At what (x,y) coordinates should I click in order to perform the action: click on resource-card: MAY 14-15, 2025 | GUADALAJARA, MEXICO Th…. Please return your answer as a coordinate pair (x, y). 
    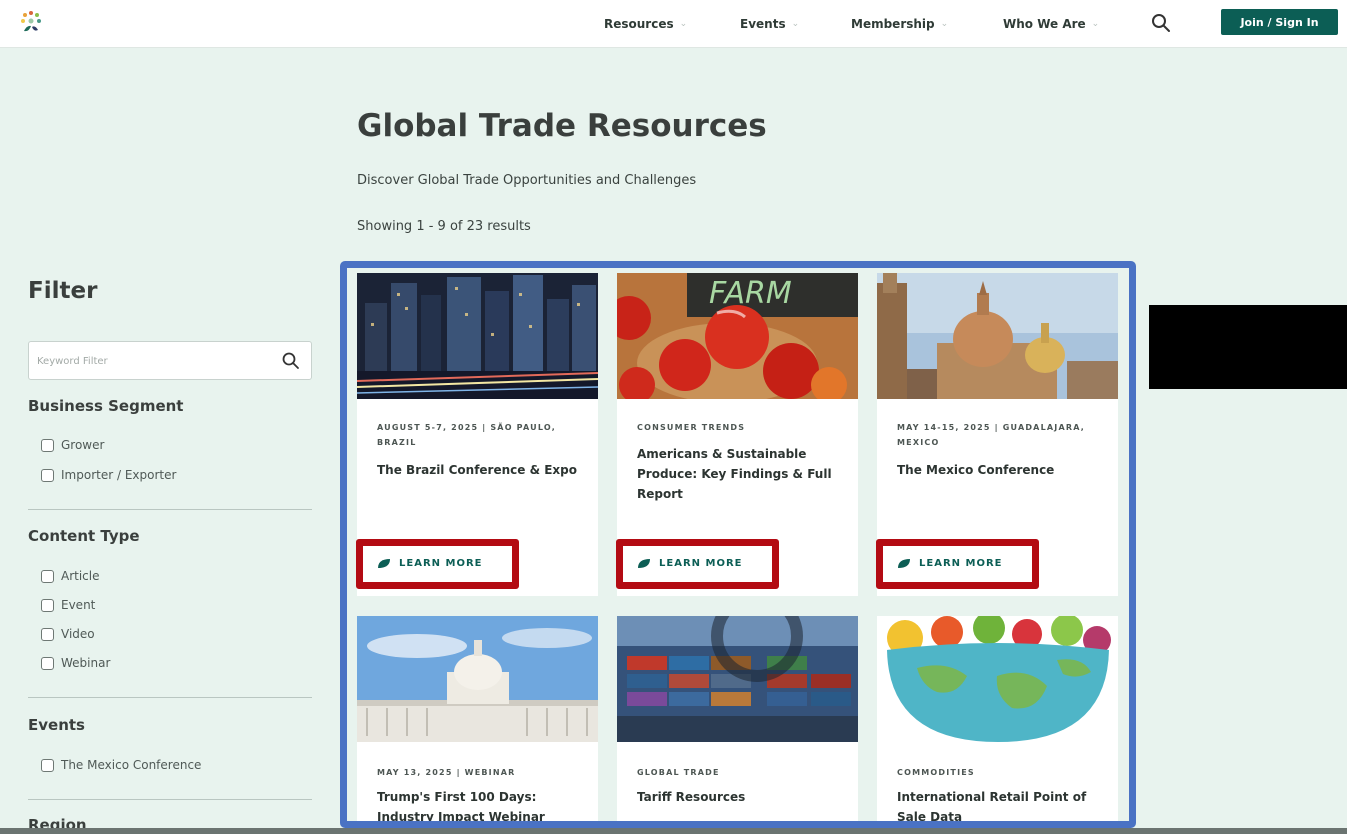
    Looking at the image, I should click on (997, 434).